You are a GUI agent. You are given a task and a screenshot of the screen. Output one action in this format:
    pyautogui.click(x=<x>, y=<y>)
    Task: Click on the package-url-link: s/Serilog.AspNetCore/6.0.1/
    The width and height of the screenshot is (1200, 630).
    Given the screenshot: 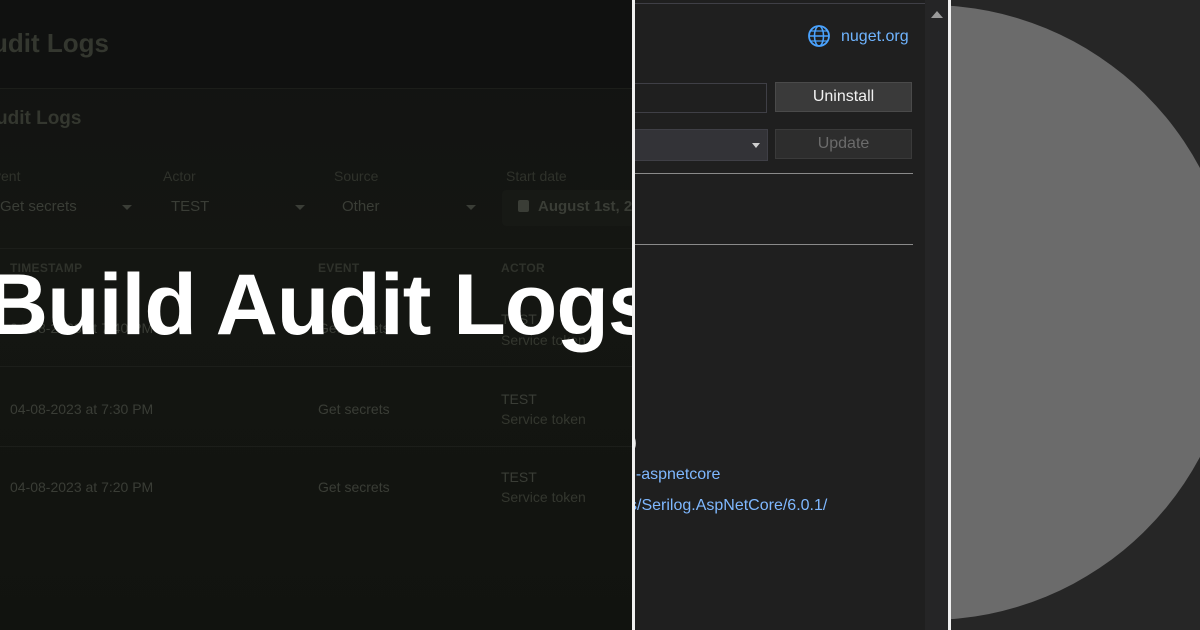 What is the action you would take?
    pyautogui.click(x=731, y=506)
    